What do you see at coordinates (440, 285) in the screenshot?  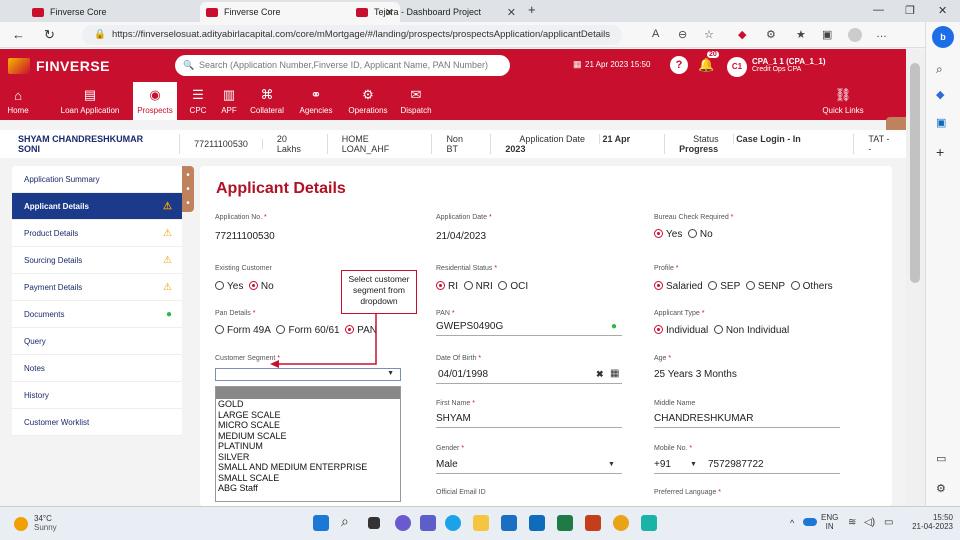 I see `ri-radio` at bounding box center [440, 285].